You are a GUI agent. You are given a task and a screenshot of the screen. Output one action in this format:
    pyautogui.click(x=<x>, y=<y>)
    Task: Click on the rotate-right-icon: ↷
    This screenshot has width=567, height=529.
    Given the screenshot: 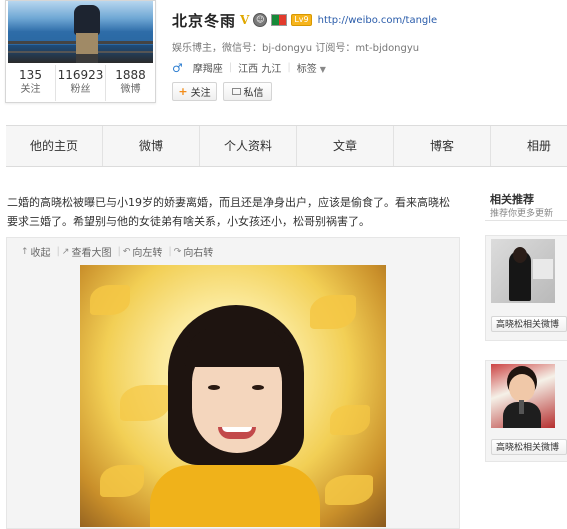 What is the action you would take?
    pyautogui.click(x=177, y=251)
    